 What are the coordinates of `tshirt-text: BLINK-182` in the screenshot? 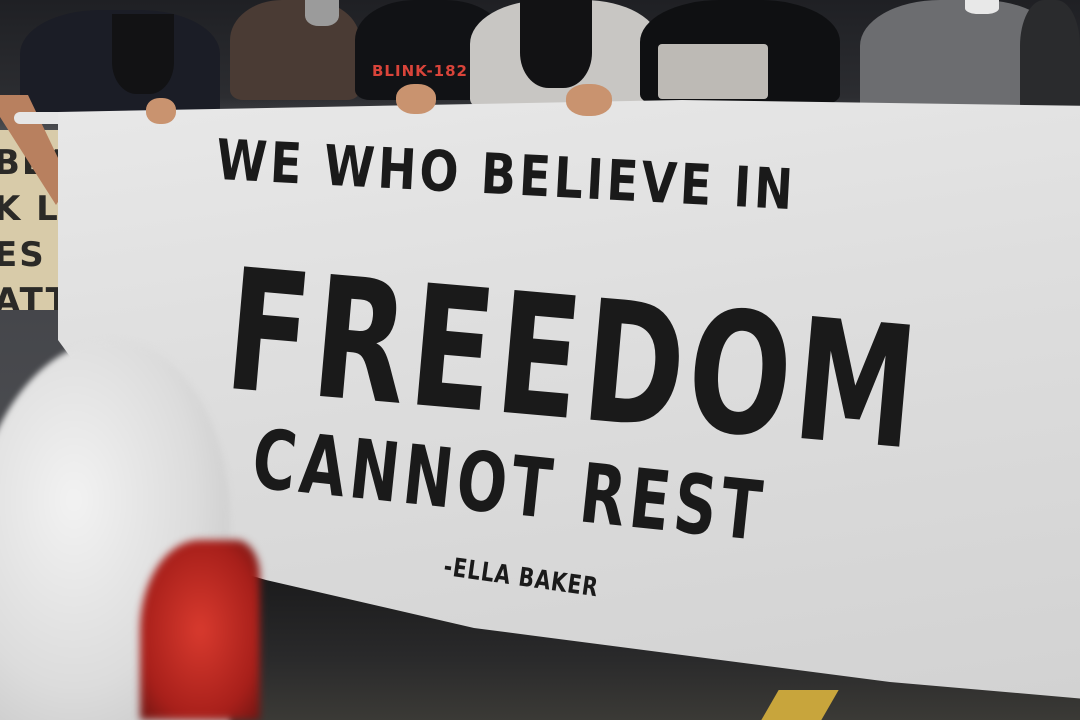 It's located at (420, 71).